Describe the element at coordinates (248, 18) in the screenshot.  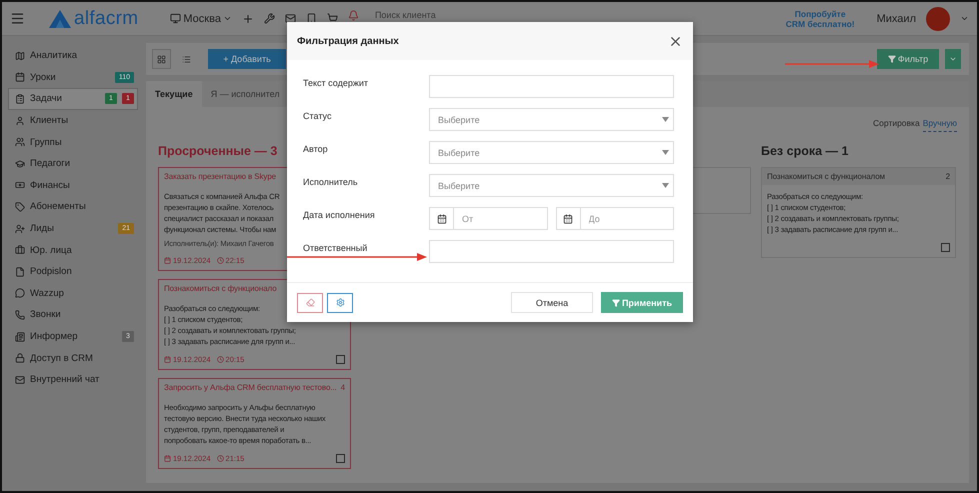
I see `plus-icon` at that location.